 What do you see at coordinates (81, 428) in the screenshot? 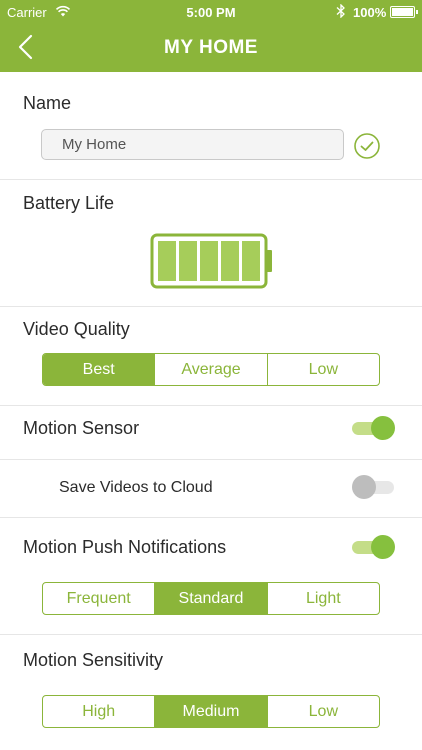
I see `motion-sensor-label: Motion Sensor` at bounding box center [81, 428].